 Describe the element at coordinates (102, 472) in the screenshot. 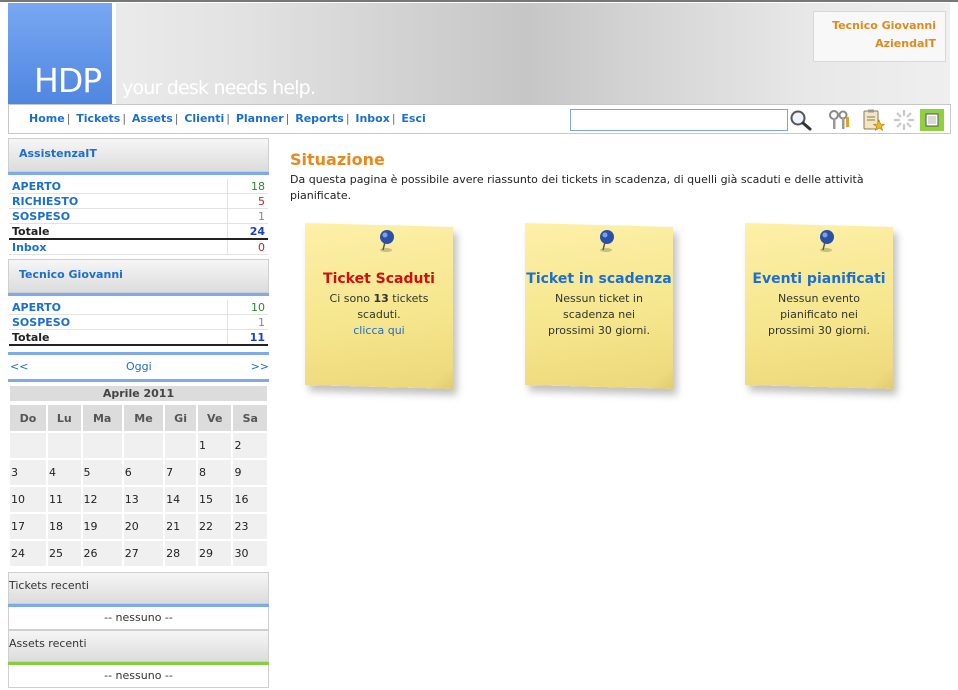

I see `calendar-day: 5` at that location.